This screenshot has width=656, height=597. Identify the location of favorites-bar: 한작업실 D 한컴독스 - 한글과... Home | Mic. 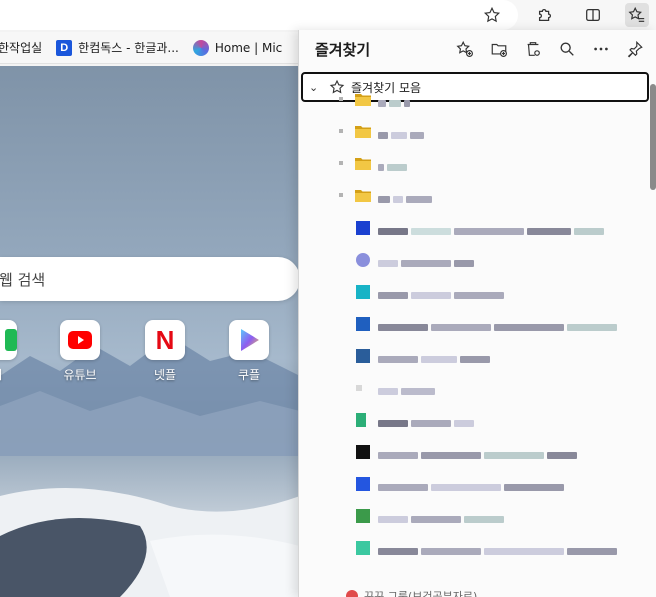
(150, 48).